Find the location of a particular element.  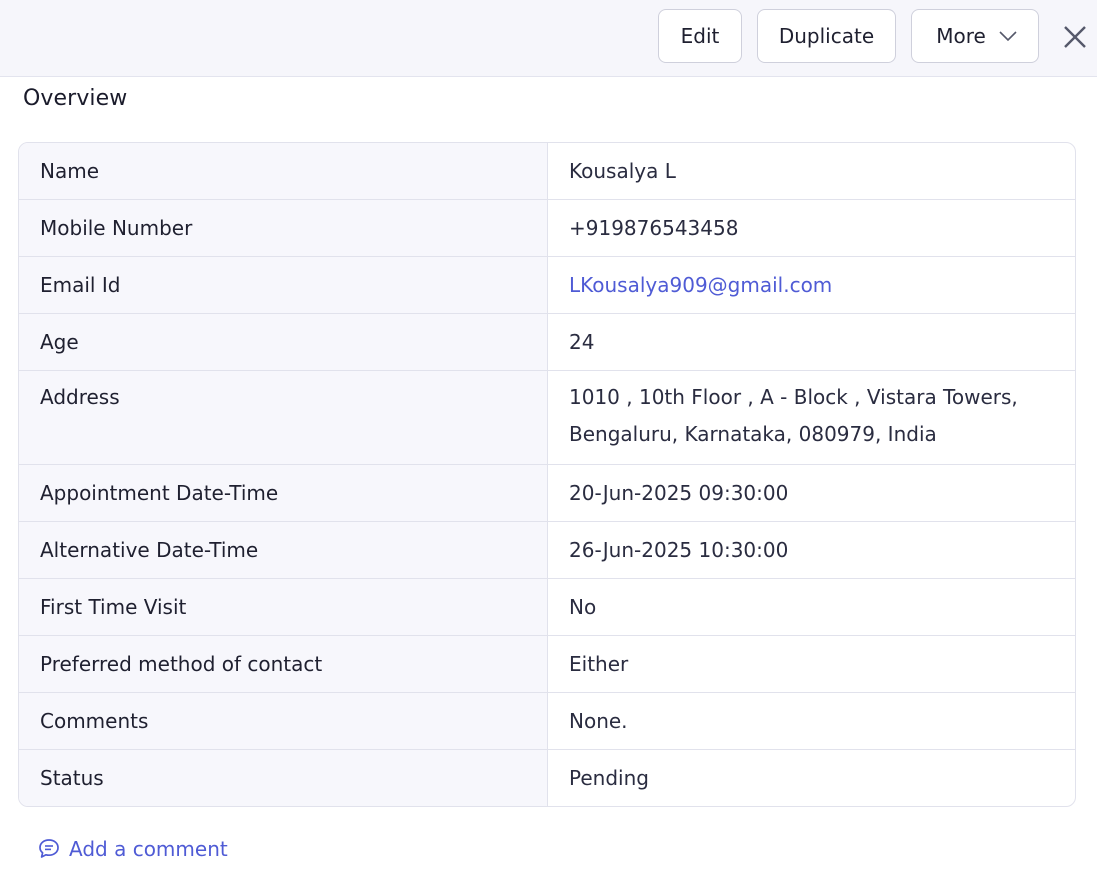

email-link-cell: LKousalya909@gmail.com is located at coordinates (811, 285).